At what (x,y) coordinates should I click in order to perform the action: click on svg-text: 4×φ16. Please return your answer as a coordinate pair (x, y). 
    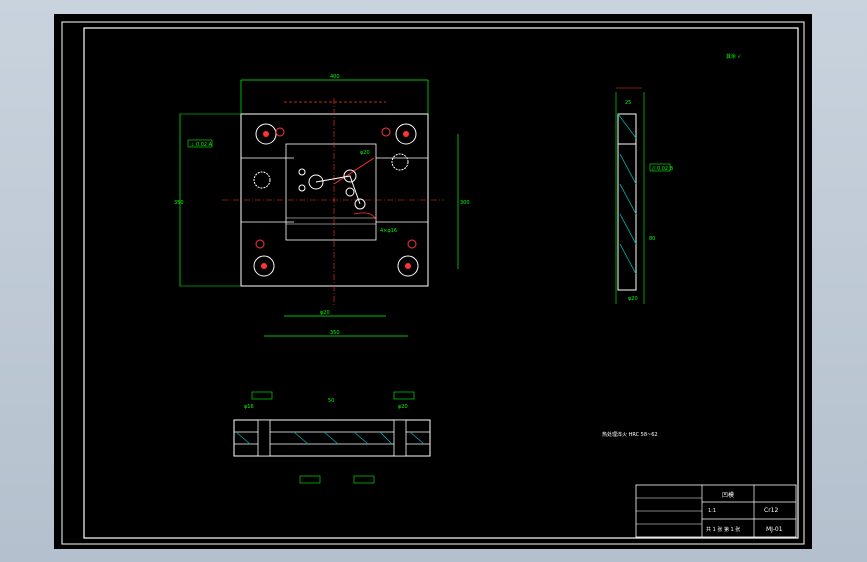
    Looking at the image, I should click on (388, 231).